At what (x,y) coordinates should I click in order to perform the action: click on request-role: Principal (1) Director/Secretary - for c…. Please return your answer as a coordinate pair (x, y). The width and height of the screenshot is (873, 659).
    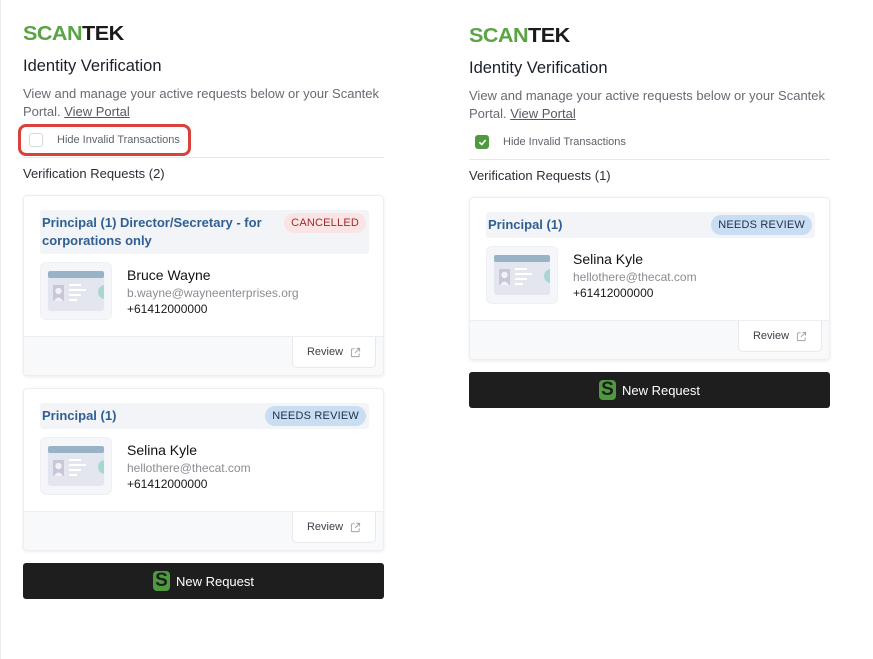
    Looking at the image, I should click on (152, 231).